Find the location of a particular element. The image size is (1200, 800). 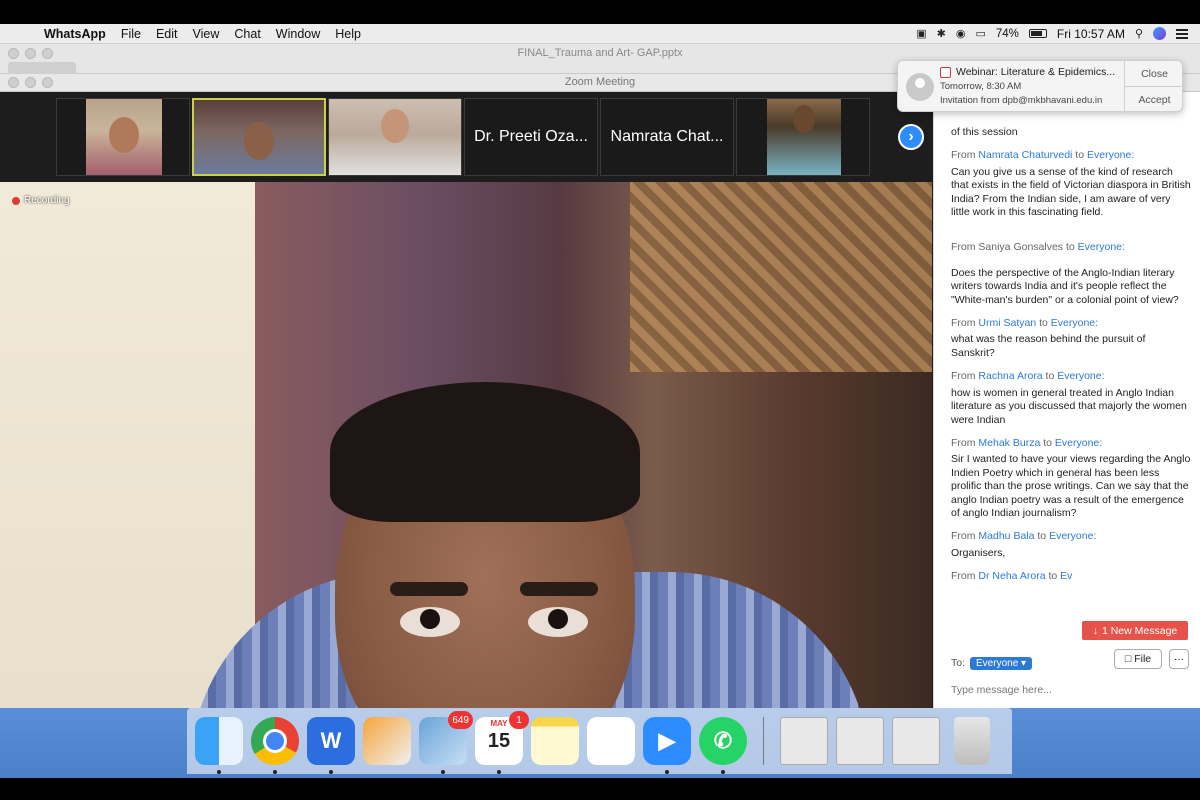

menu-edit: Edit is located at coordinates (167, 34).